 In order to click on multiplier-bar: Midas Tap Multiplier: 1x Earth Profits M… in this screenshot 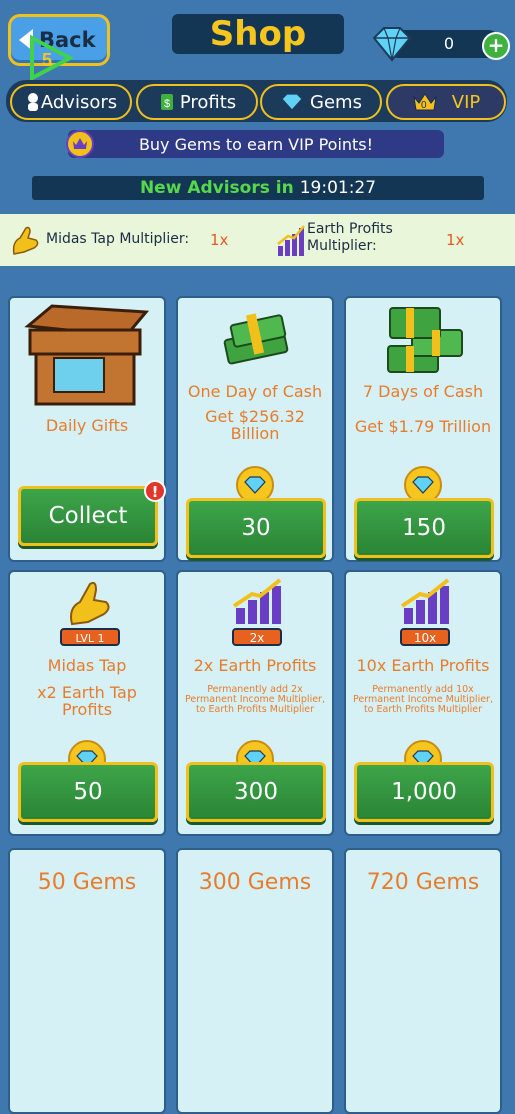, I will do `click(257, 240)`.